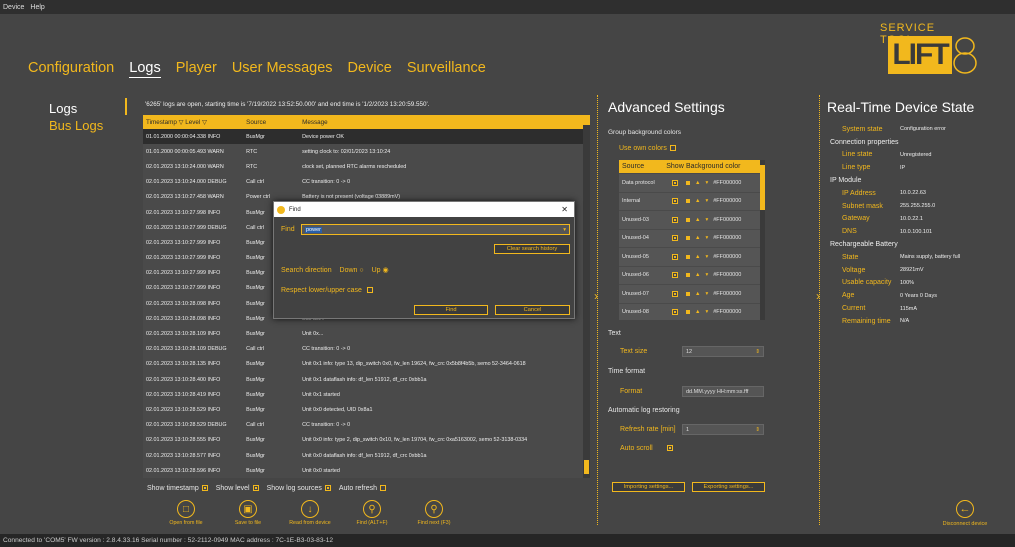 This screenshot has width=1015, height=547. I want to click on read-from-device-button: ↓ Read from device, so click(310, 513).